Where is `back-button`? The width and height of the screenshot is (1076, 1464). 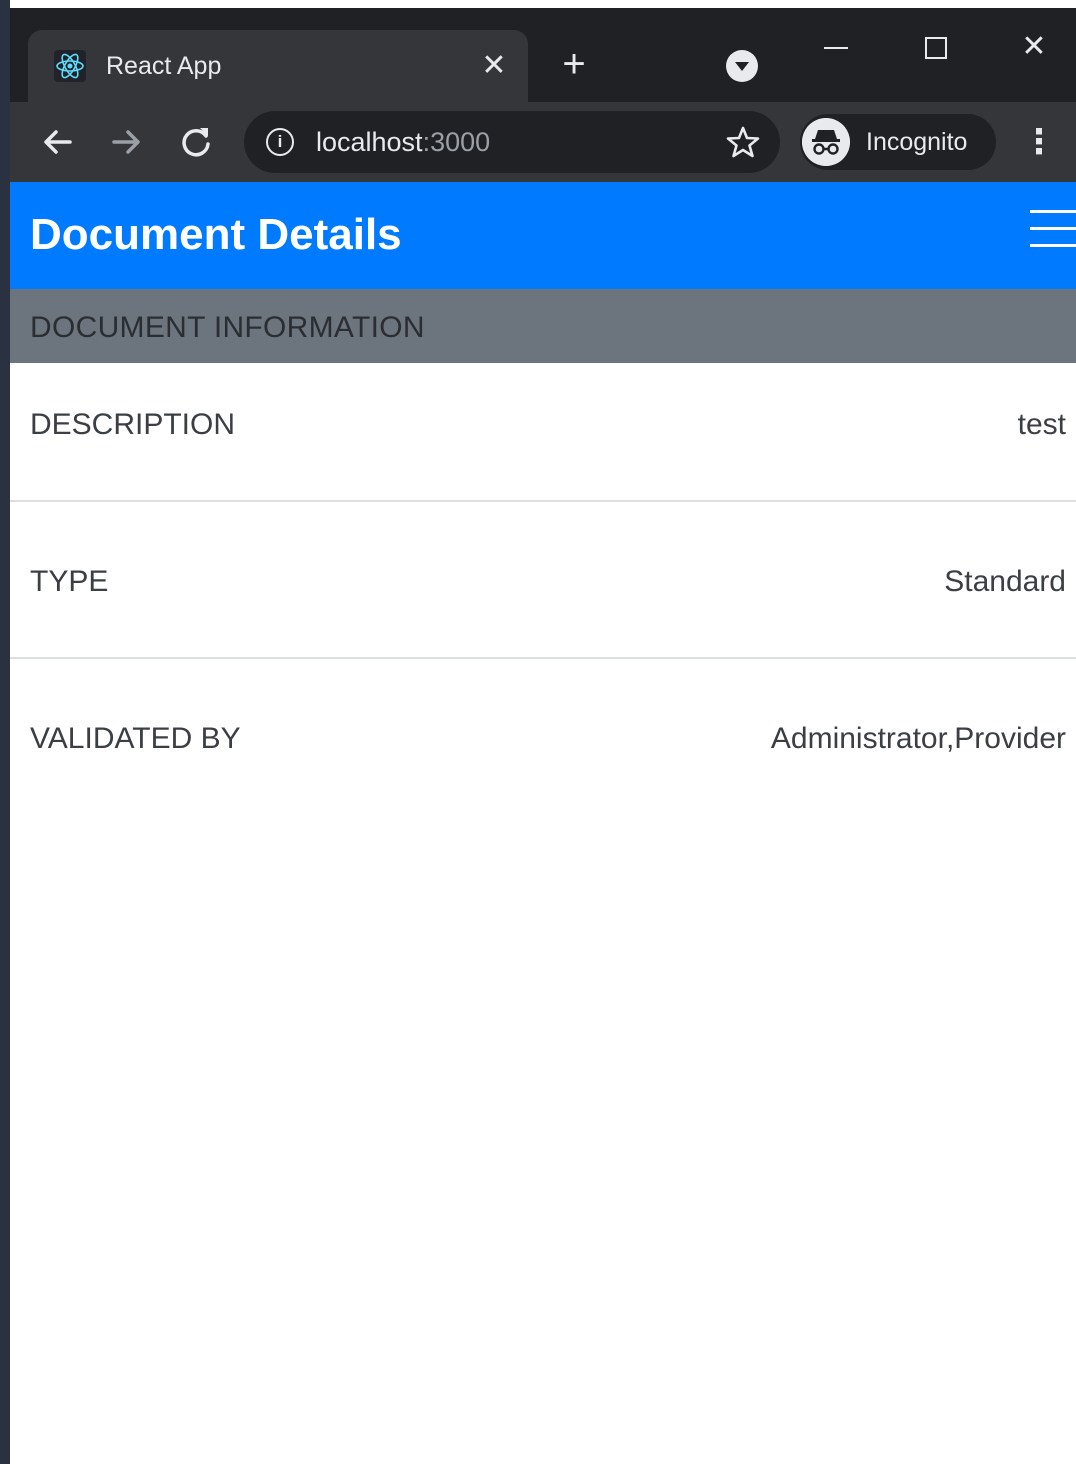 back-button is located at coordinates (58, 142).